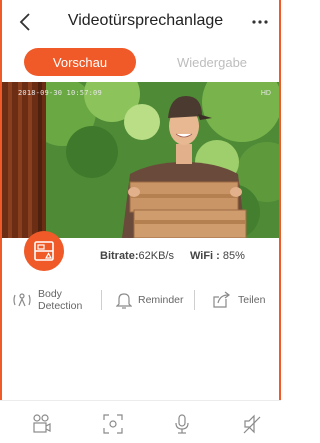 The image size is (320, 443). Describe the element at coordinates (156, 256) in the screenshot. I see `bitrate-value: 62KB/s` at that location.